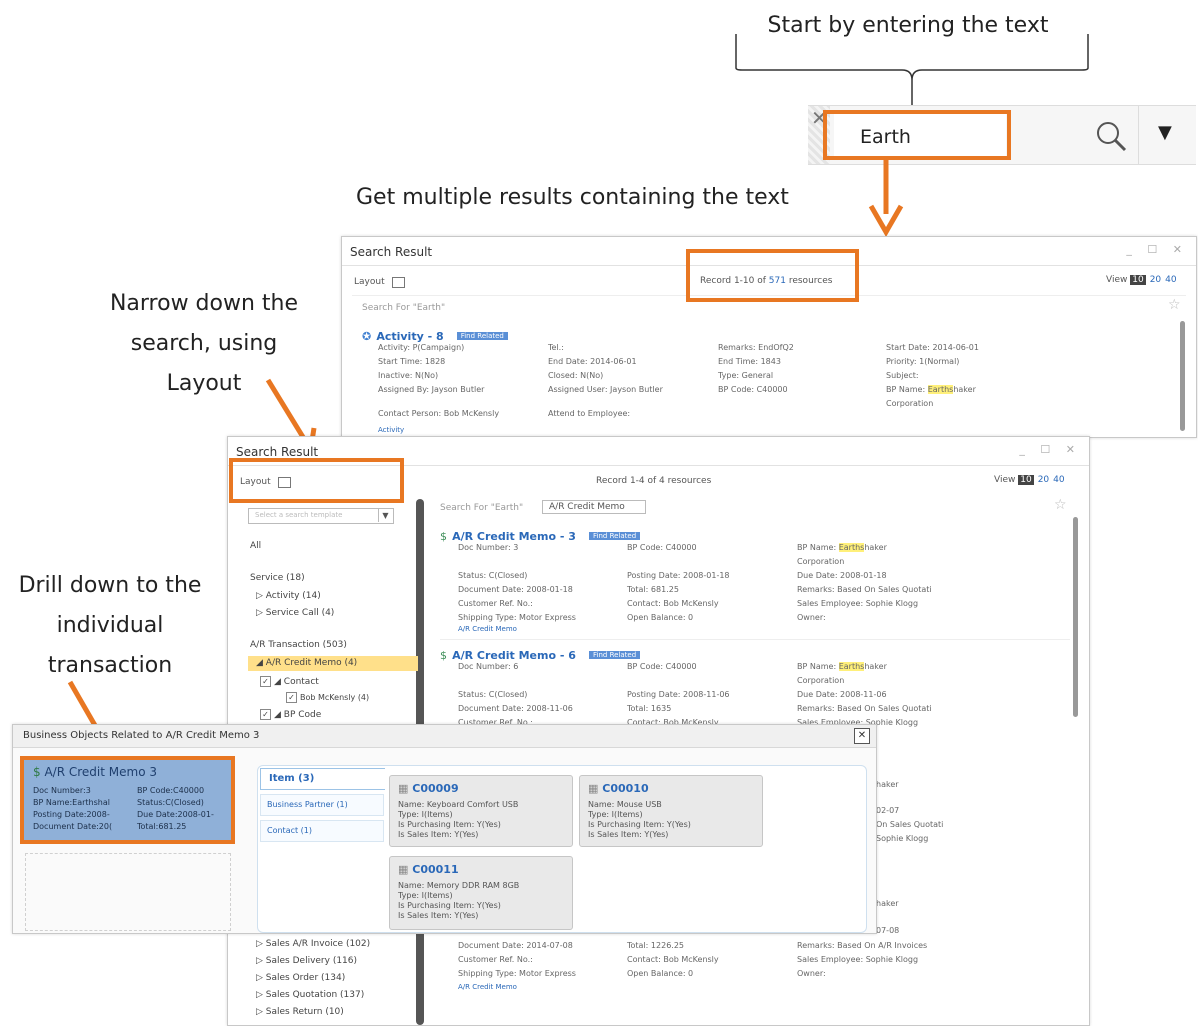 The image size is (1198, 1026). Describe the element at coordinates (902, 838) in the screenshot. I see `fragment: Sophie Klogg` at that location.